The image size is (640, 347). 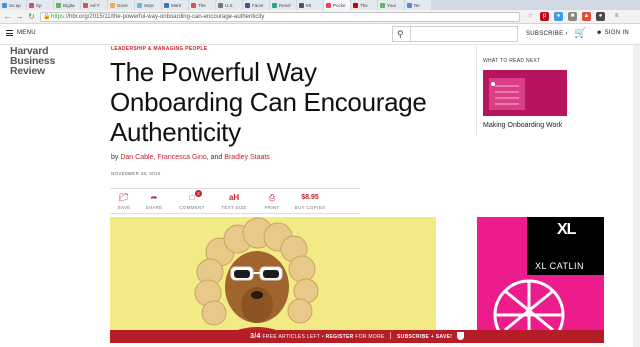 I want to click on tab-label: Gove, so click(x=122, y=5).